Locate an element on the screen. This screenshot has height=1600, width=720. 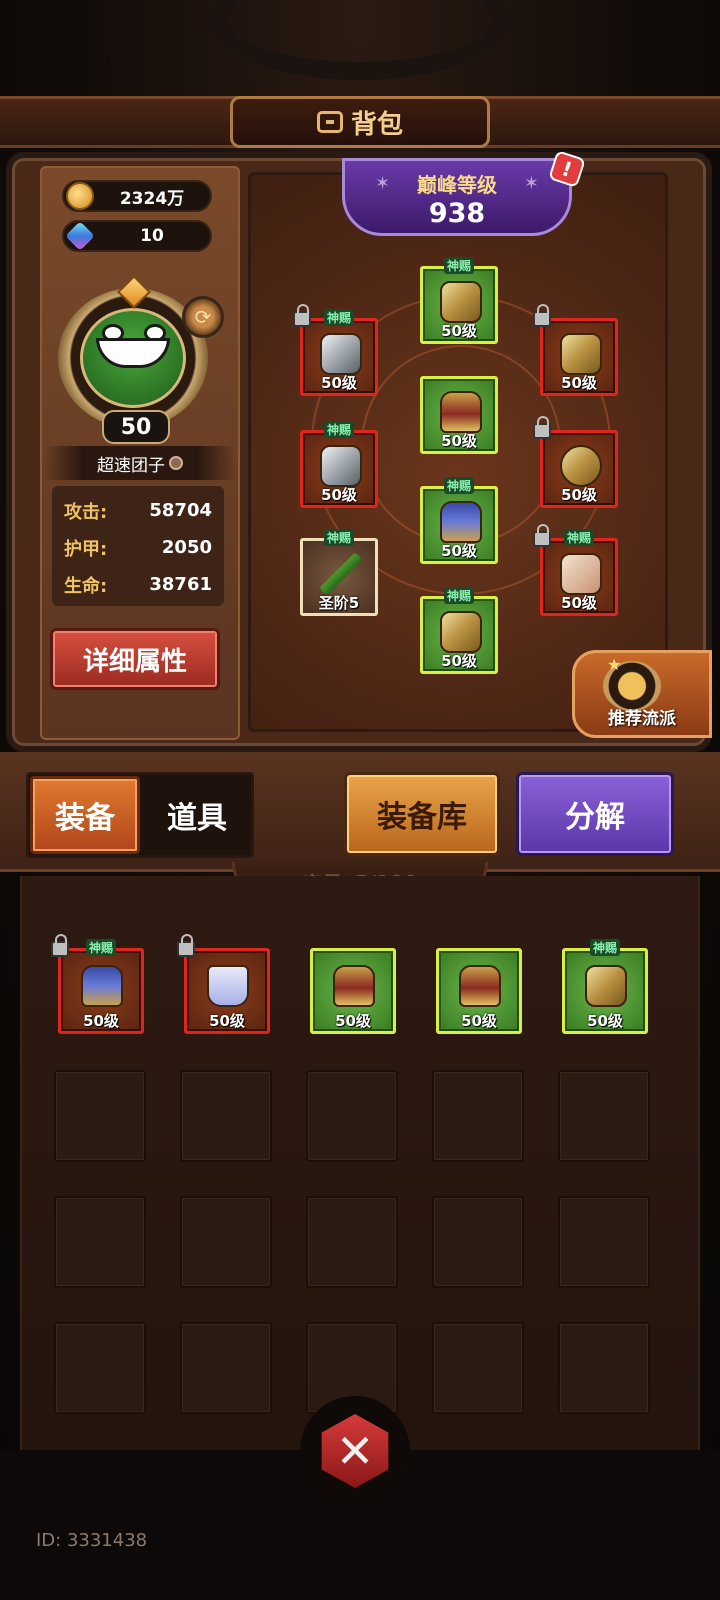
coin-icon is located at coordinates (80, 196).